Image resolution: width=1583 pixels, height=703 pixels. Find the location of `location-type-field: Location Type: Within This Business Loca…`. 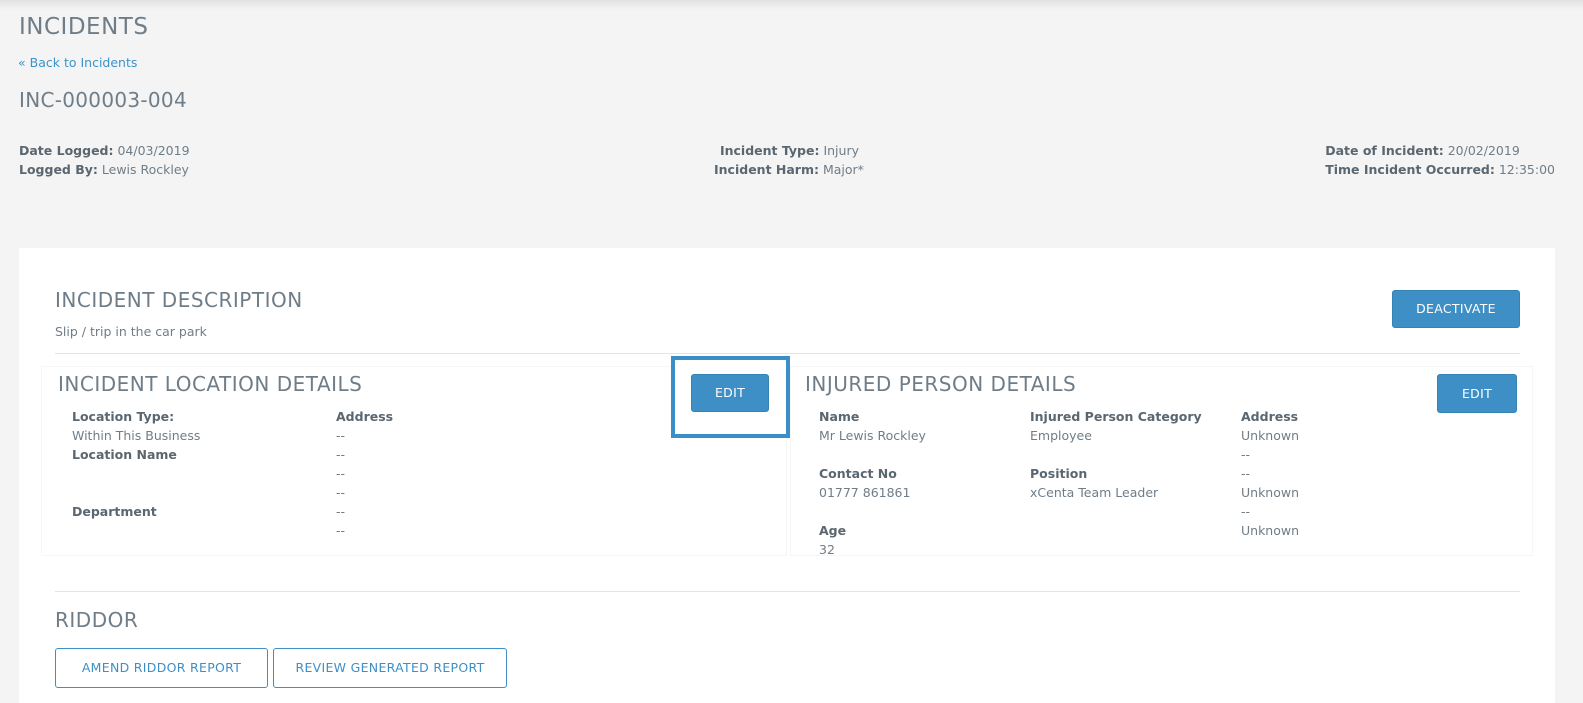

location-type-field: Location Type: Within This Business Loca… is located at coordinates (136, 464).